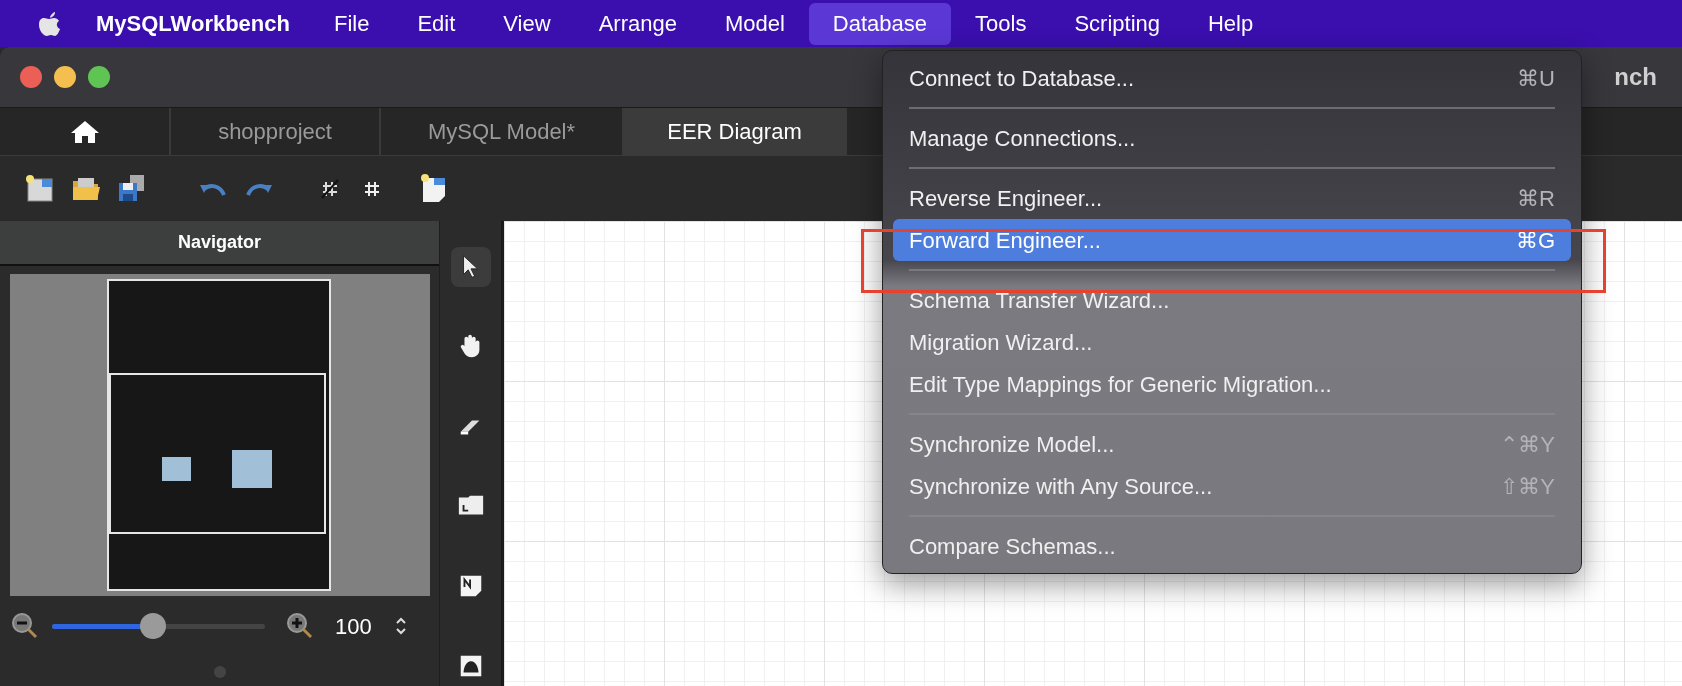 Image resolution: width=1682 pixels, height=686 pixels. I want to click on shortcut-label: ⌘R, so click(1536, 198).